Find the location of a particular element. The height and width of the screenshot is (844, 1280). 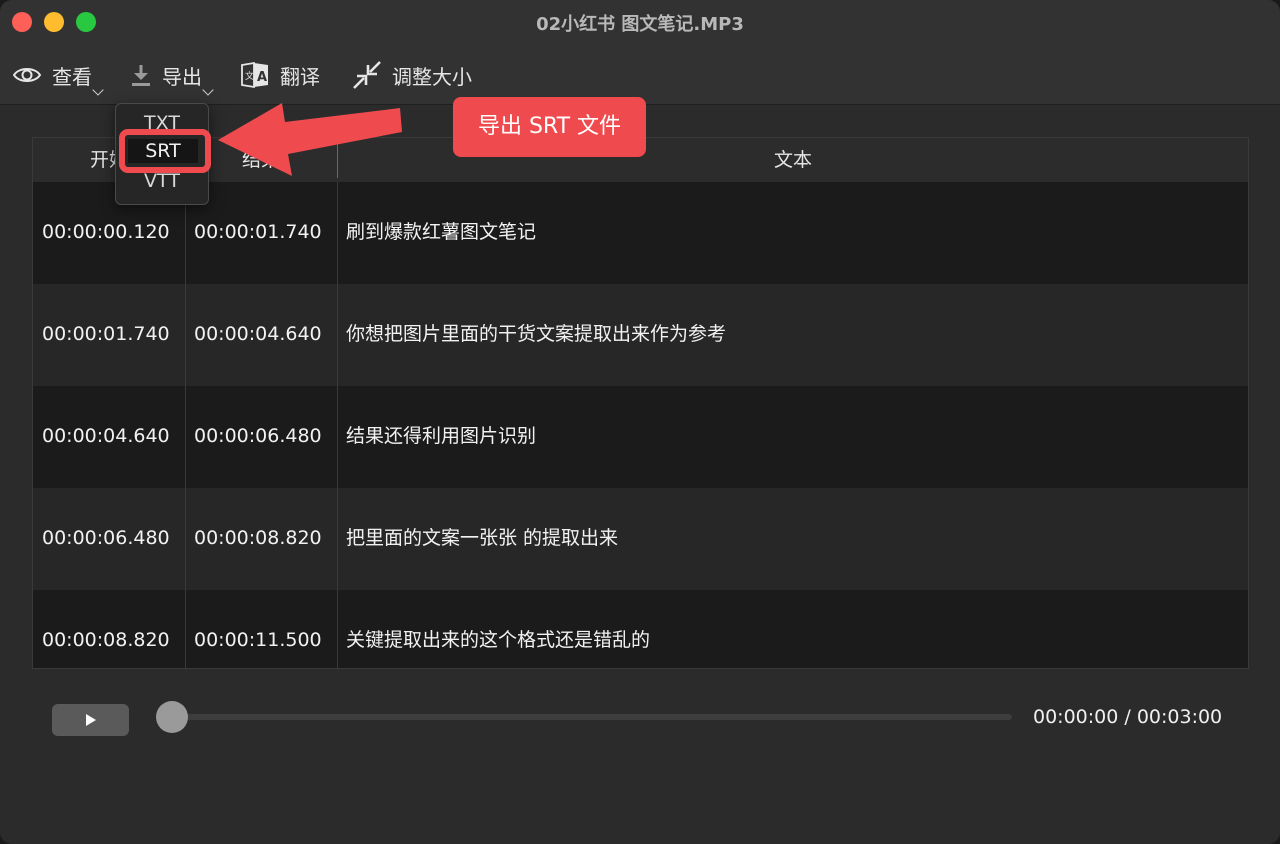

playback-slider is located at coordinates (592, 717).